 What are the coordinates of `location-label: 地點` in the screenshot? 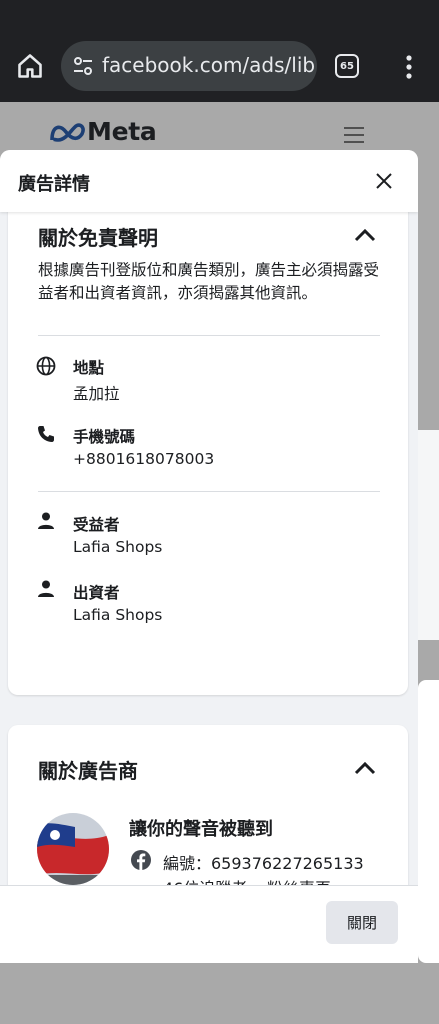 It's located at (89, 368).